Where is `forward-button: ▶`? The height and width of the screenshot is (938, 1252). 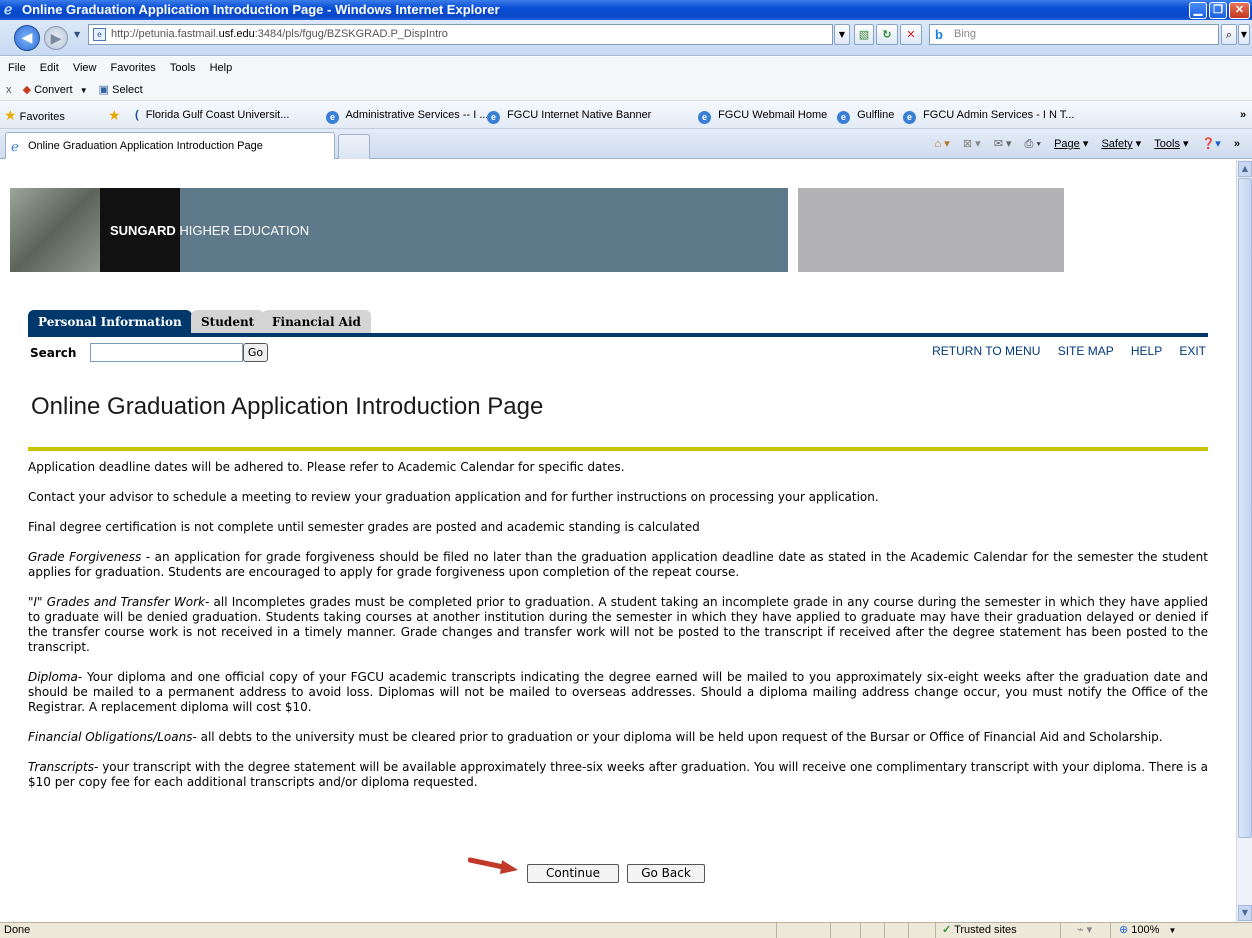
forward-button: ▶ is located at coordinates (56, 38).